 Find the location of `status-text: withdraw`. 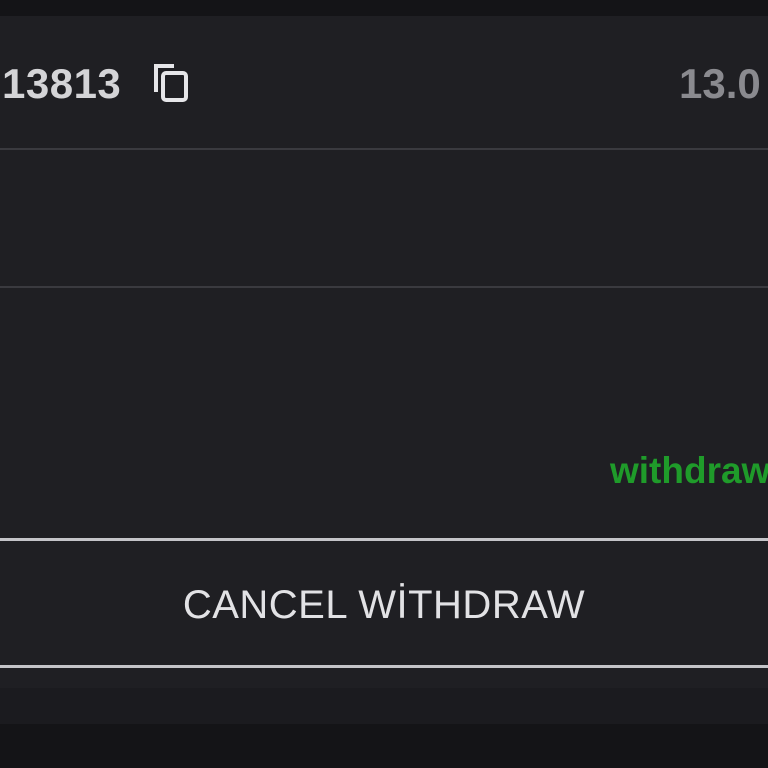

status-text: withdraw is located at coordinates (689, 470).